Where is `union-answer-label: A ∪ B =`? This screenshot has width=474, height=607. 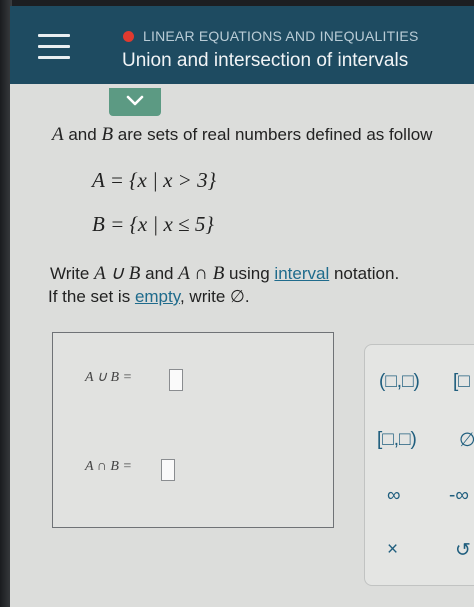 union-answer-label: A ∪ B = is located at coordinates (109, 377).